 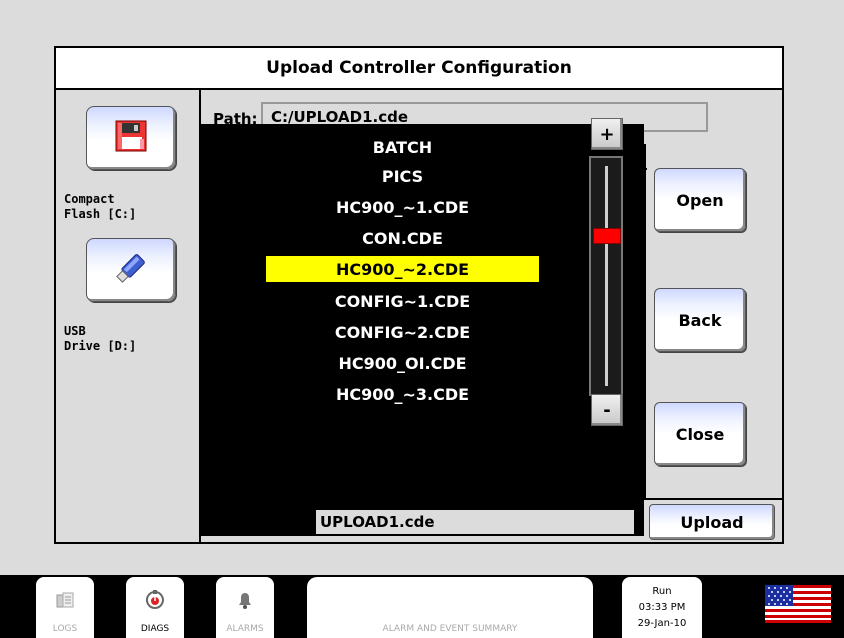 I want to click on clock-time: 03:33 PM, so click(x=662, y=607).